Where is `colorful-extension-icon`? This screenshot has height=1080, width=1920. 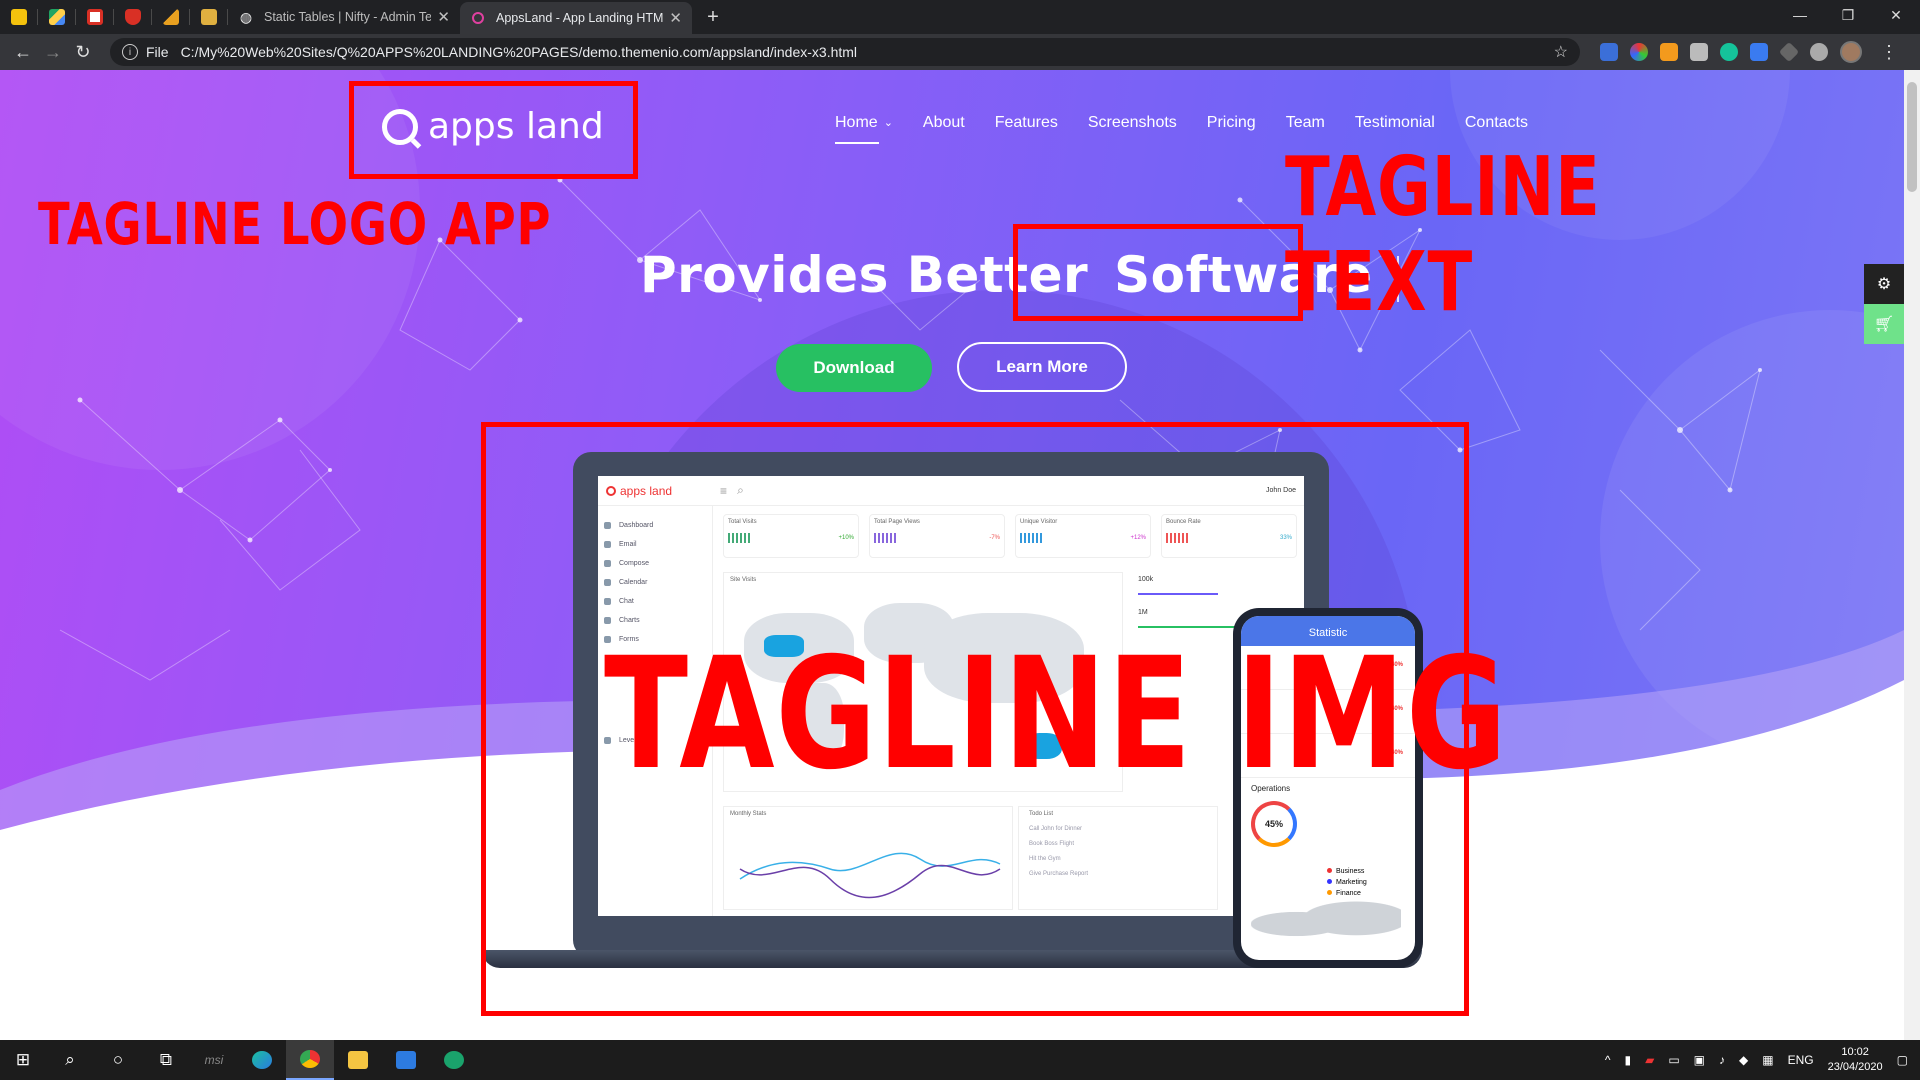 colorful-extension-icon is located at coordinates (1639, 52).